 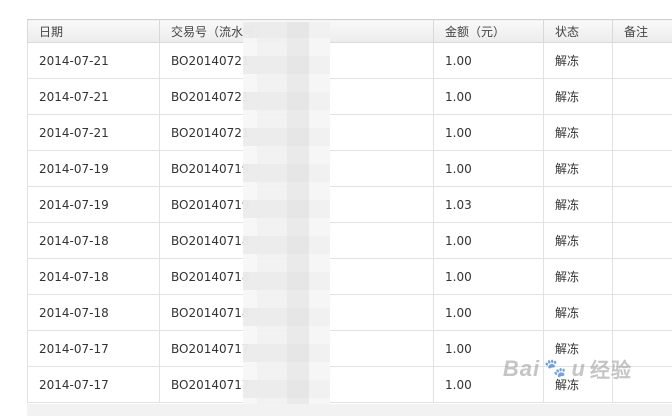 What do you see at coordinates (578, 31) in the screenshot?
I see `header-status: 状态` at bounding box center [578, 31].